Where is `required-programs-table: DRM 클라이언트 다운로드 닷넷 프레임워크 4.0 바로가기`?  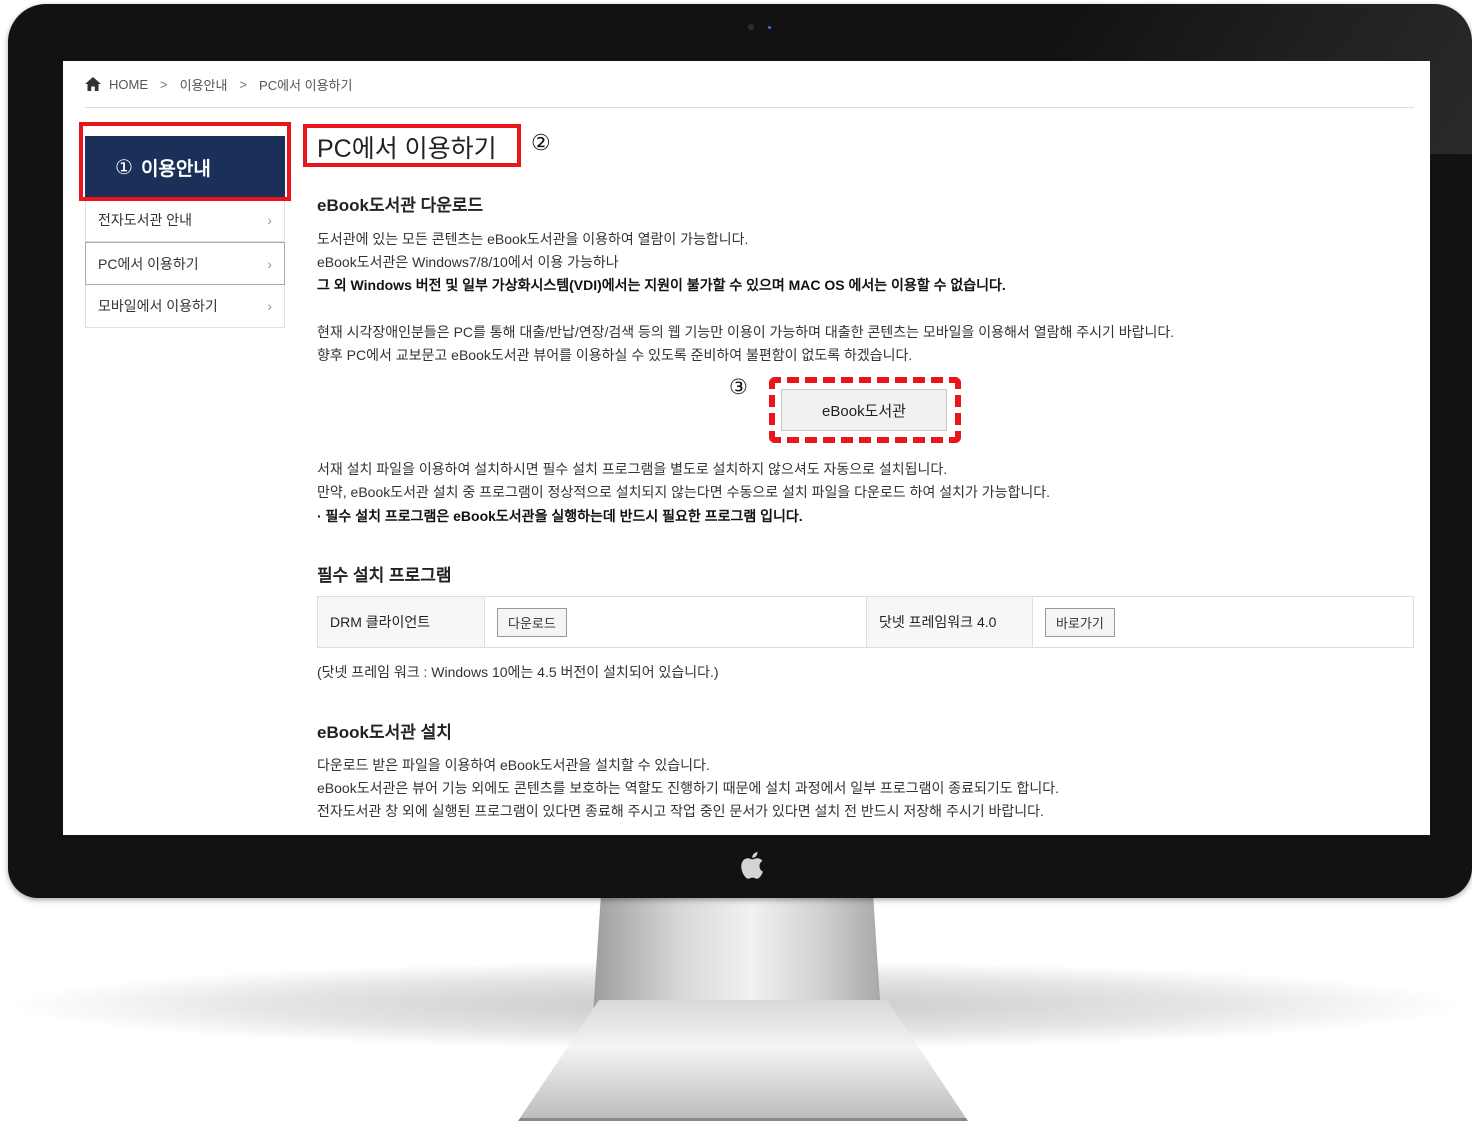
required-programs-table: DRM 클라이언트 다운로드 닷넷 프레임워크 4.0 바로가기 is located at coordinates (865, 622).